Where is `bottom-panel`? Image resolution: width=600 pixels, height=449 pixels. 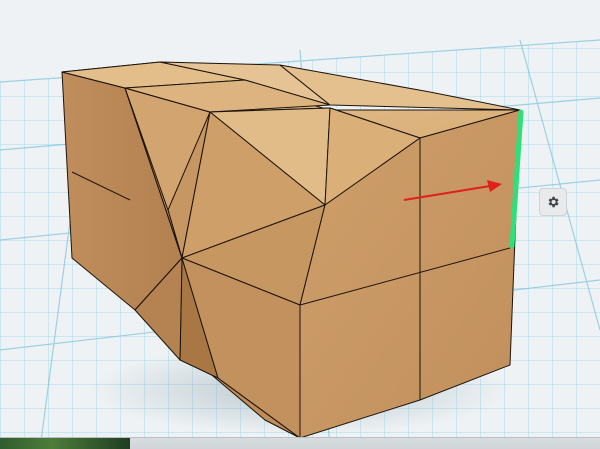
bottom-panel is located at coordinates (300, 443).